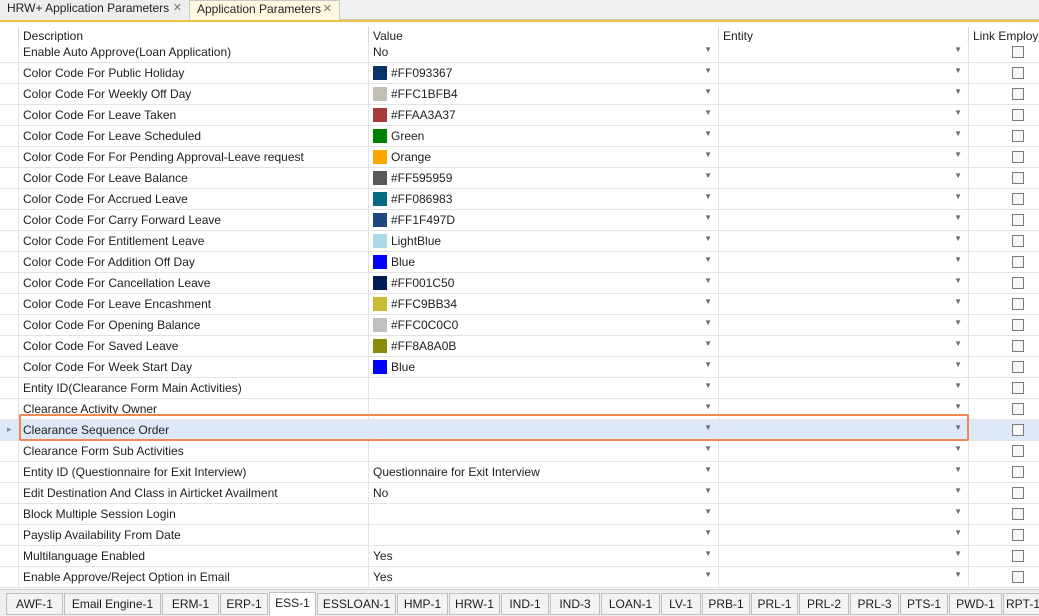 The width and height of the screenshot is (1039, 616). I want to click on description-cell: Enable Auto Approve(Loan Application), so click(194, 52).